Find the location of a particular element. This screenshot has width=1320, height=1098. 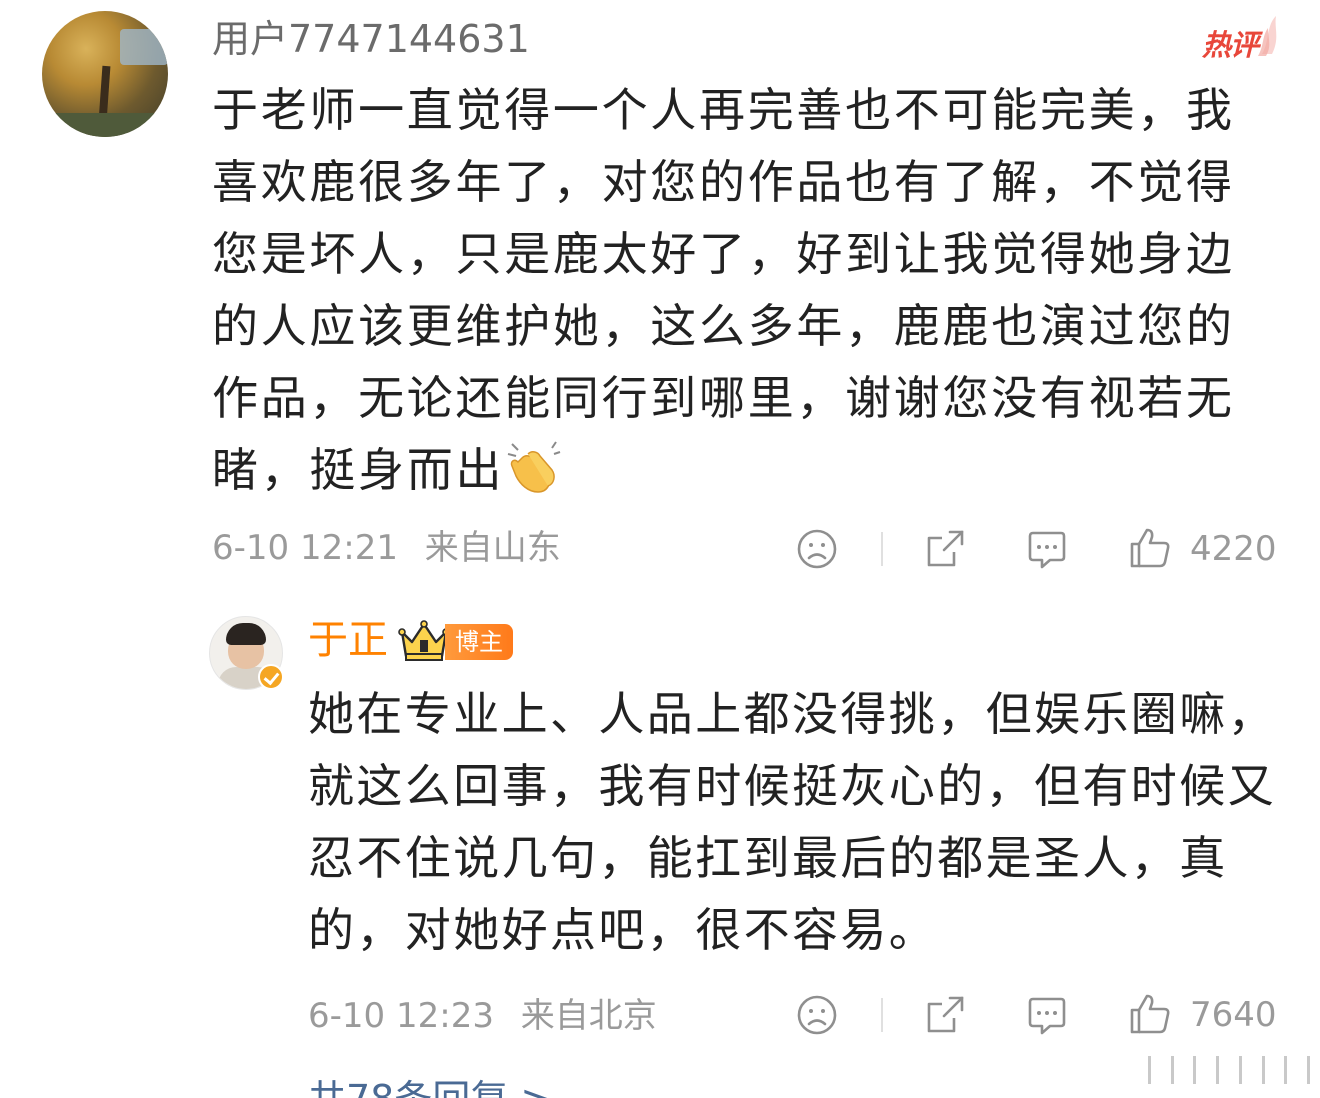

comment-username: 用户7747144631 is located at coordinates (371, 39).